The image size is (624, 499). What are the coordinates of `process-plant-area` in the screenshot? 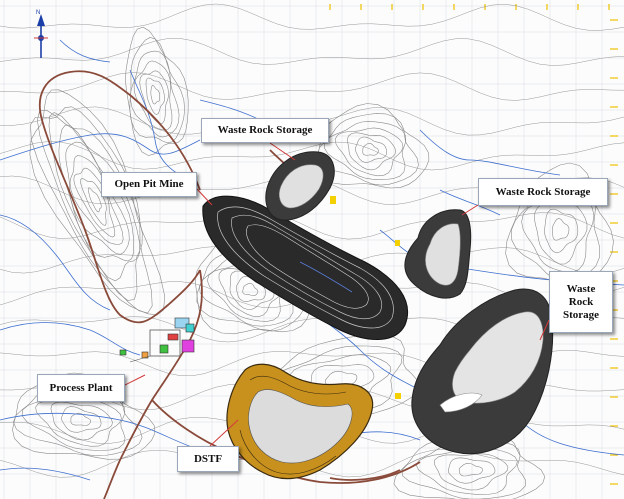 It's located at (157, 340).